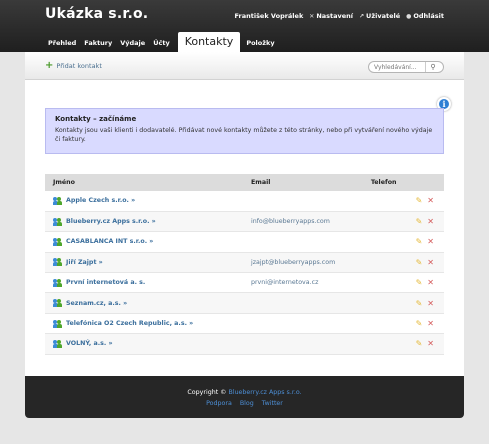 This screenshot has width=489, height=444. I want to click on copyright: Copyright © Blueberry.cz Apps s.r.o., so click(244, 392).